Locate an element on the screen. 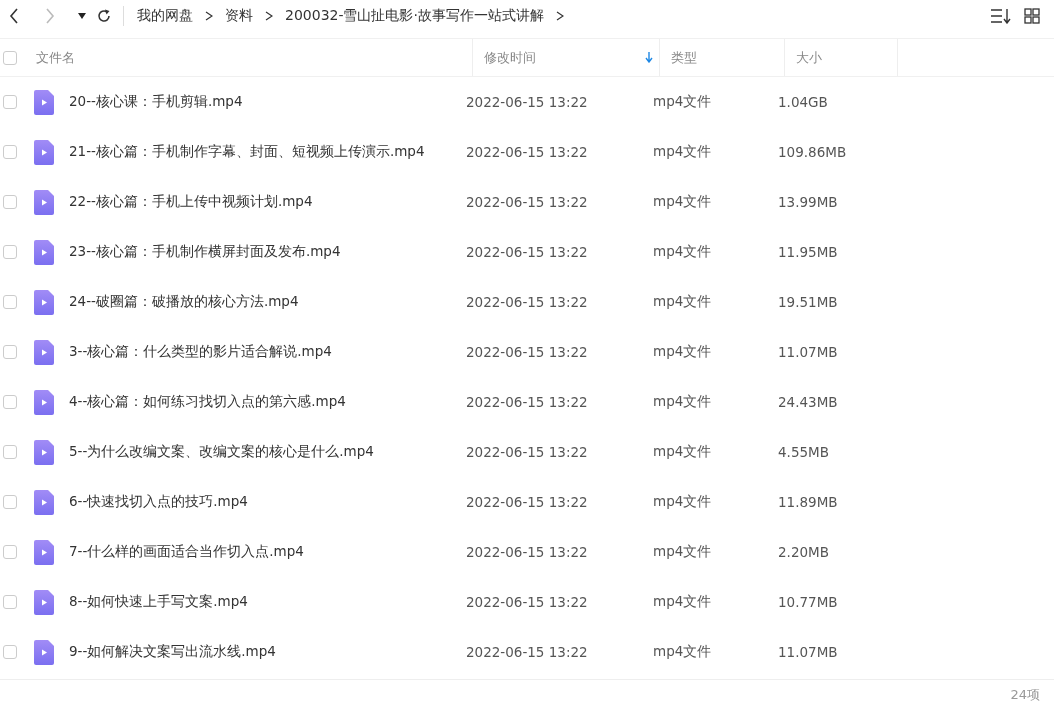  file-size: 2.20MB is located at coordinates (803, 552).